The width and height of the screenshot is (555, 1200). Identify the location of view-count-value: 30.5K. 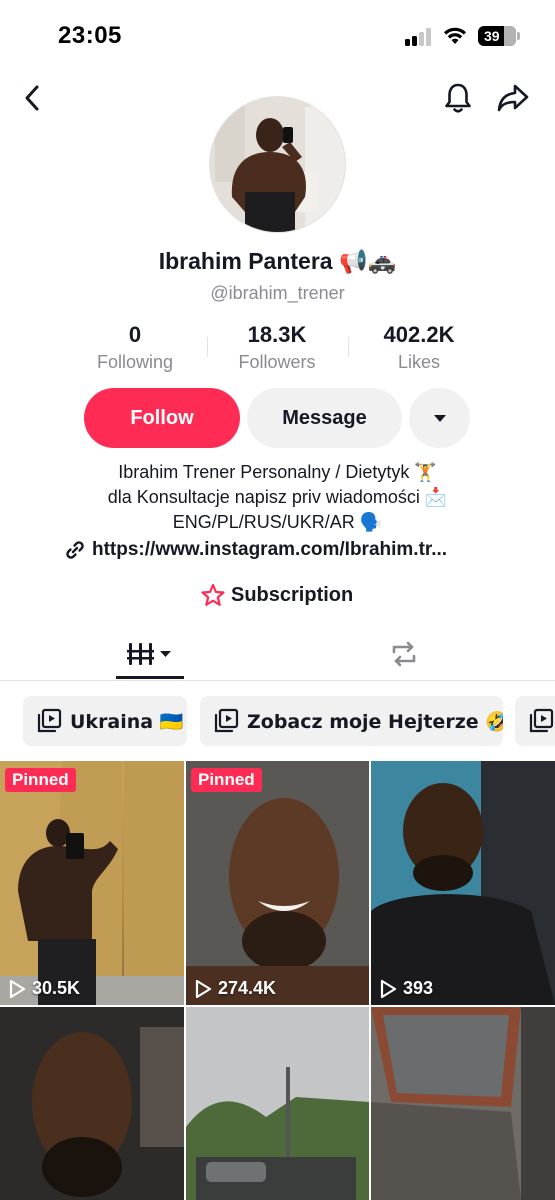
(56, 988).